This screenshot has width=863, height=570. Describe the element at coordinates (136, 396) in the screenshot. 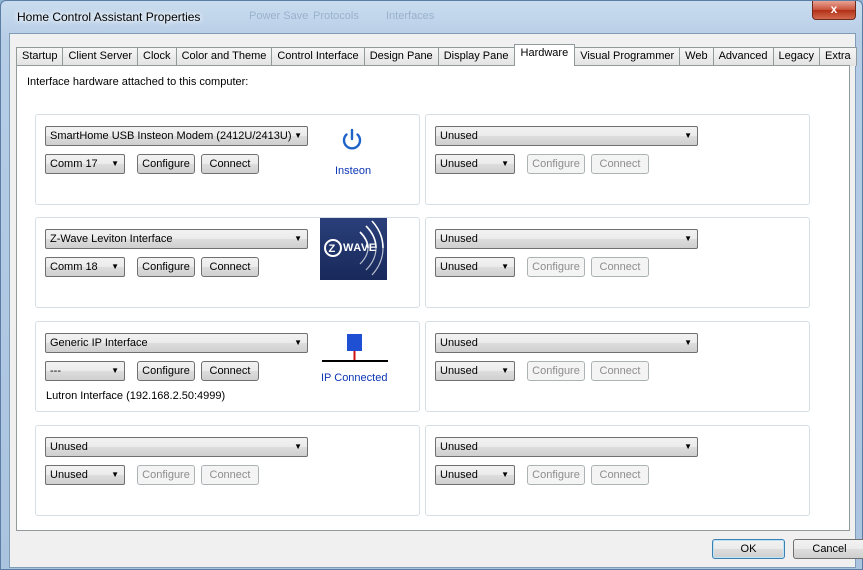

I see `connection-note: Lutron Interface (192.168.2.50:4999)` at that location.